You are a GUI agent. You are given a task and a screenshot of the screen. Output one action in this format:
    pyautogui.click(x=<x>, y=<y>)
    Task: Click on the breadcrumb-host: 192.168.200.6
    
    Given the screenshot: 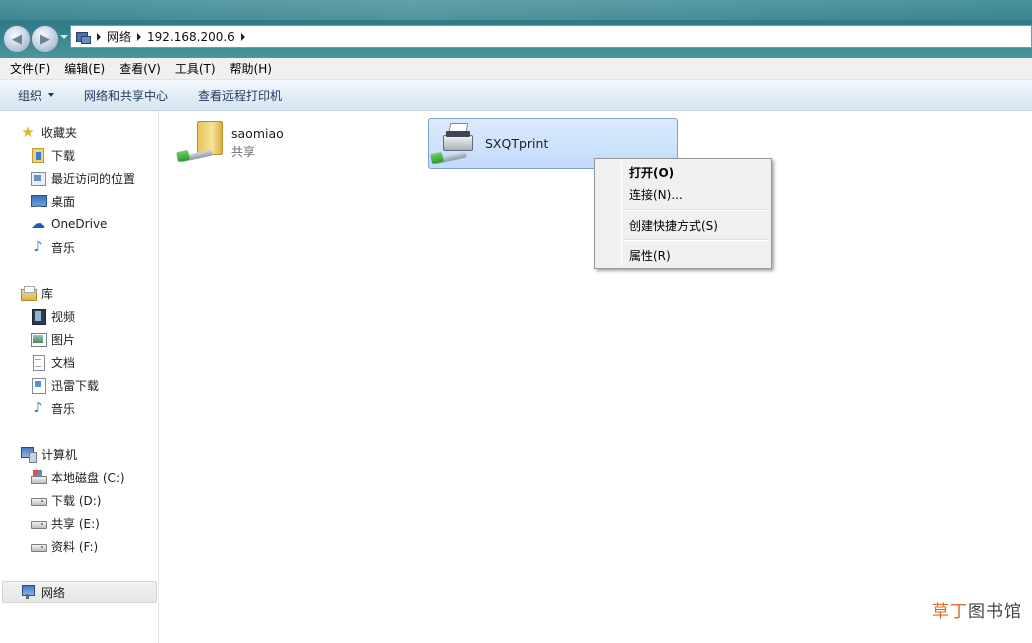 What is the action you would take?
    pyautogui.click(x=191, y=37)
    